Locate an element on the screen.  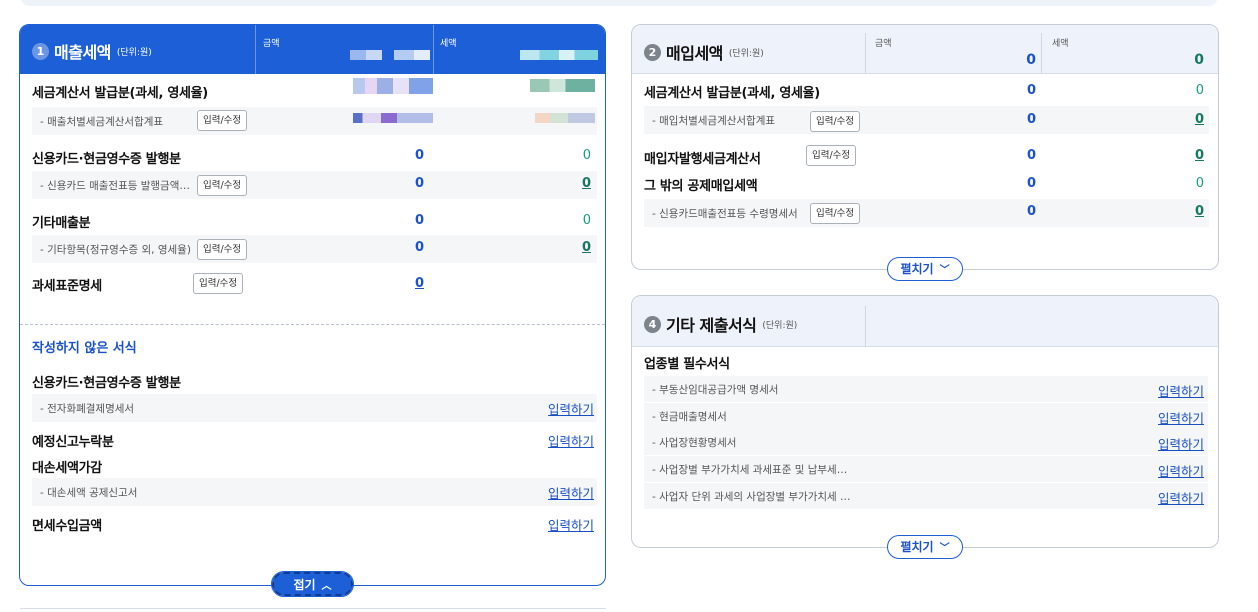
card-receipt-label: 신용카드·현금영수증 발행분 is located at coordinates (106, 159).